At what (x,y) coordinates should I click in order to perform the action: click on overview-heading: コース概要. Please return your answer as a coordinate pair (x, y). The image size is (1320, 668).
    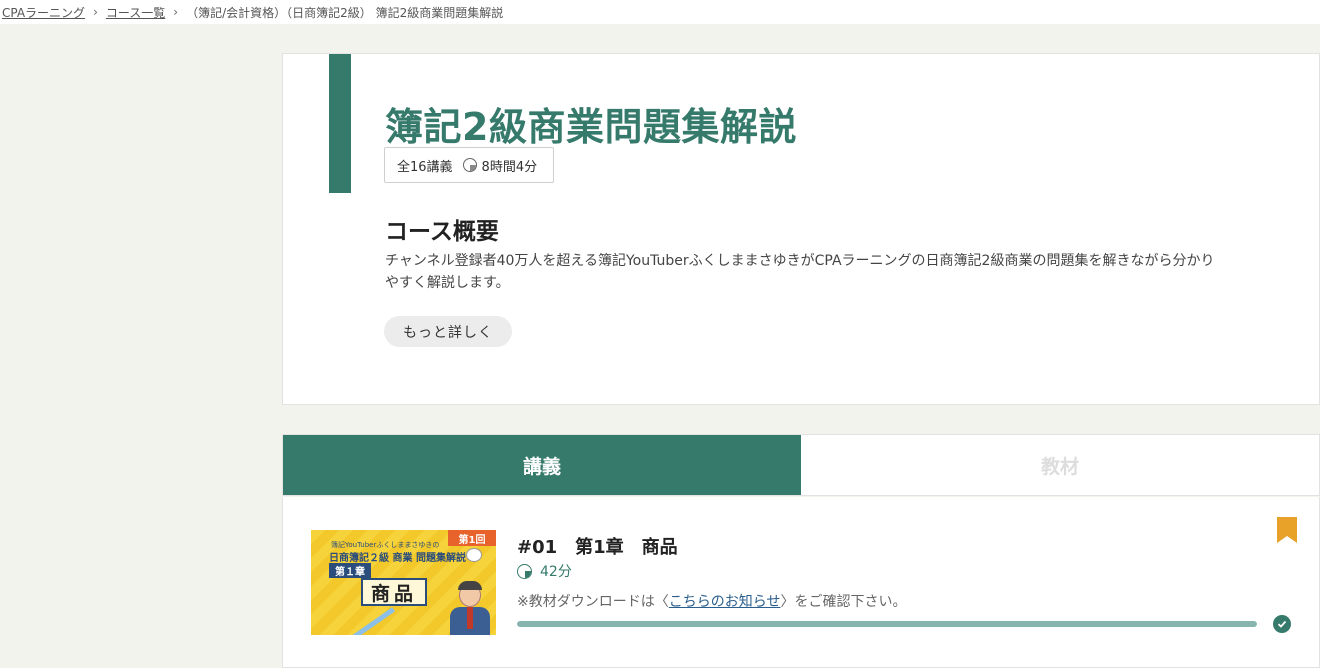
    Looking at the image, I should click on (442, 232).